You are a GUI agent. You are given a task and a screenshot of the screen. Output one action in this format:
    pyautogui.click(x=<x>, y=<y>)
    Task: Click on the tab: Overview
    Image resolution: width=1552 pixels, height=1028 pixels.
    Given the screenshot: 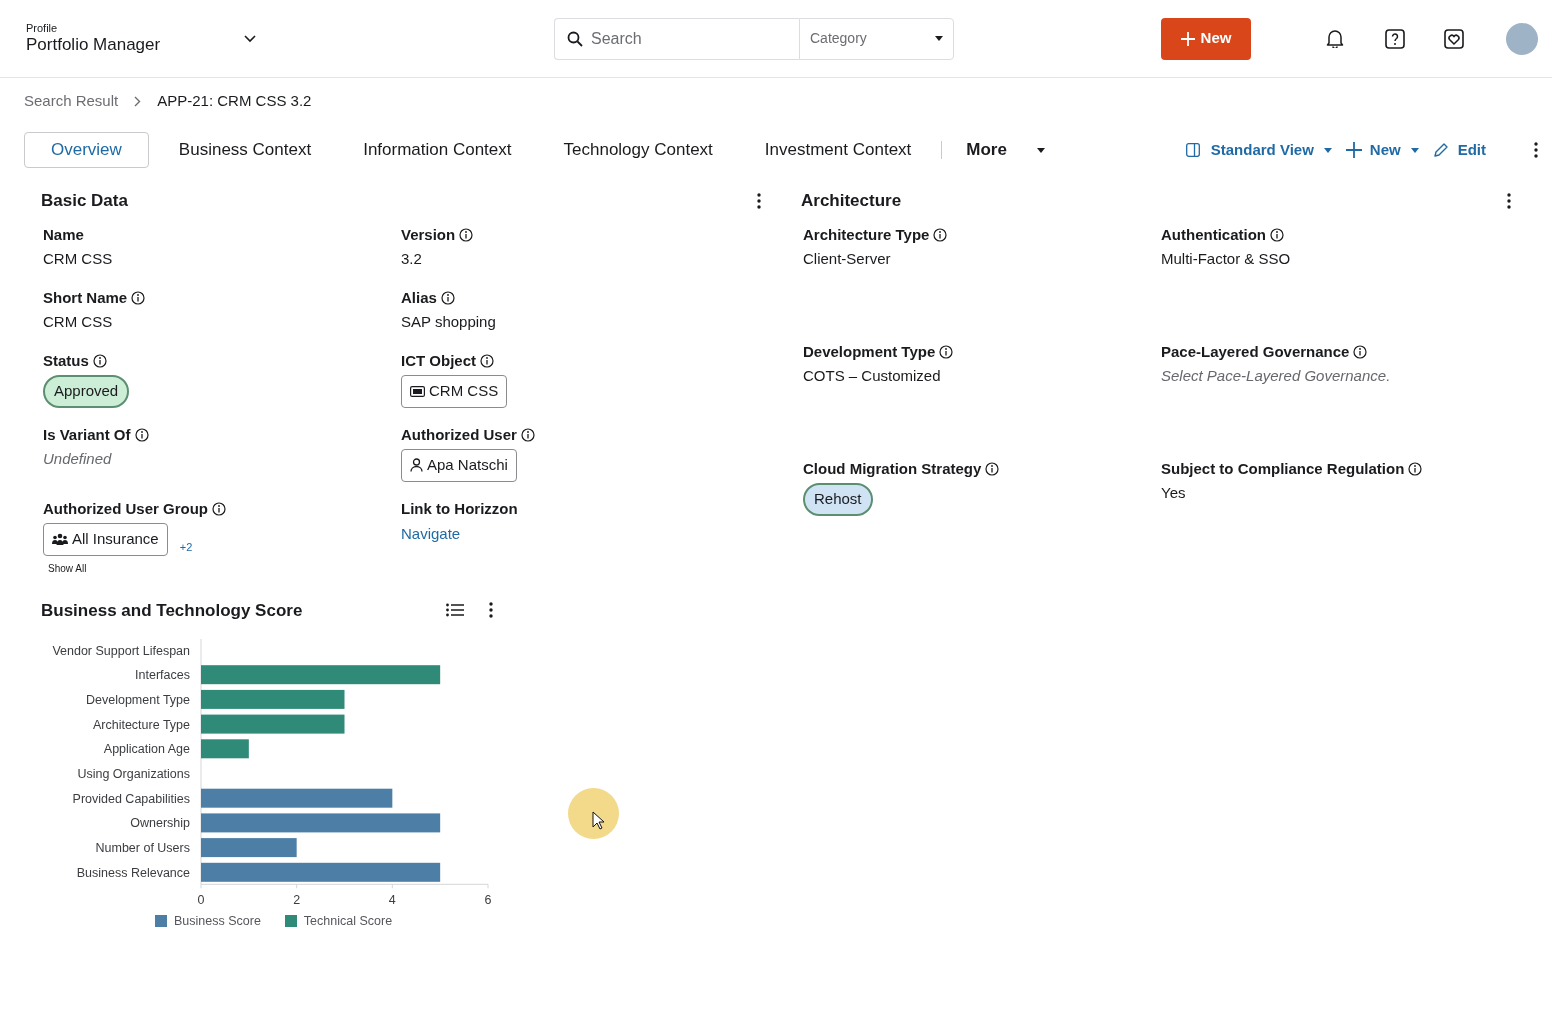 What is the action you would take?
    pyautogui.click(x=86, y=150)
    